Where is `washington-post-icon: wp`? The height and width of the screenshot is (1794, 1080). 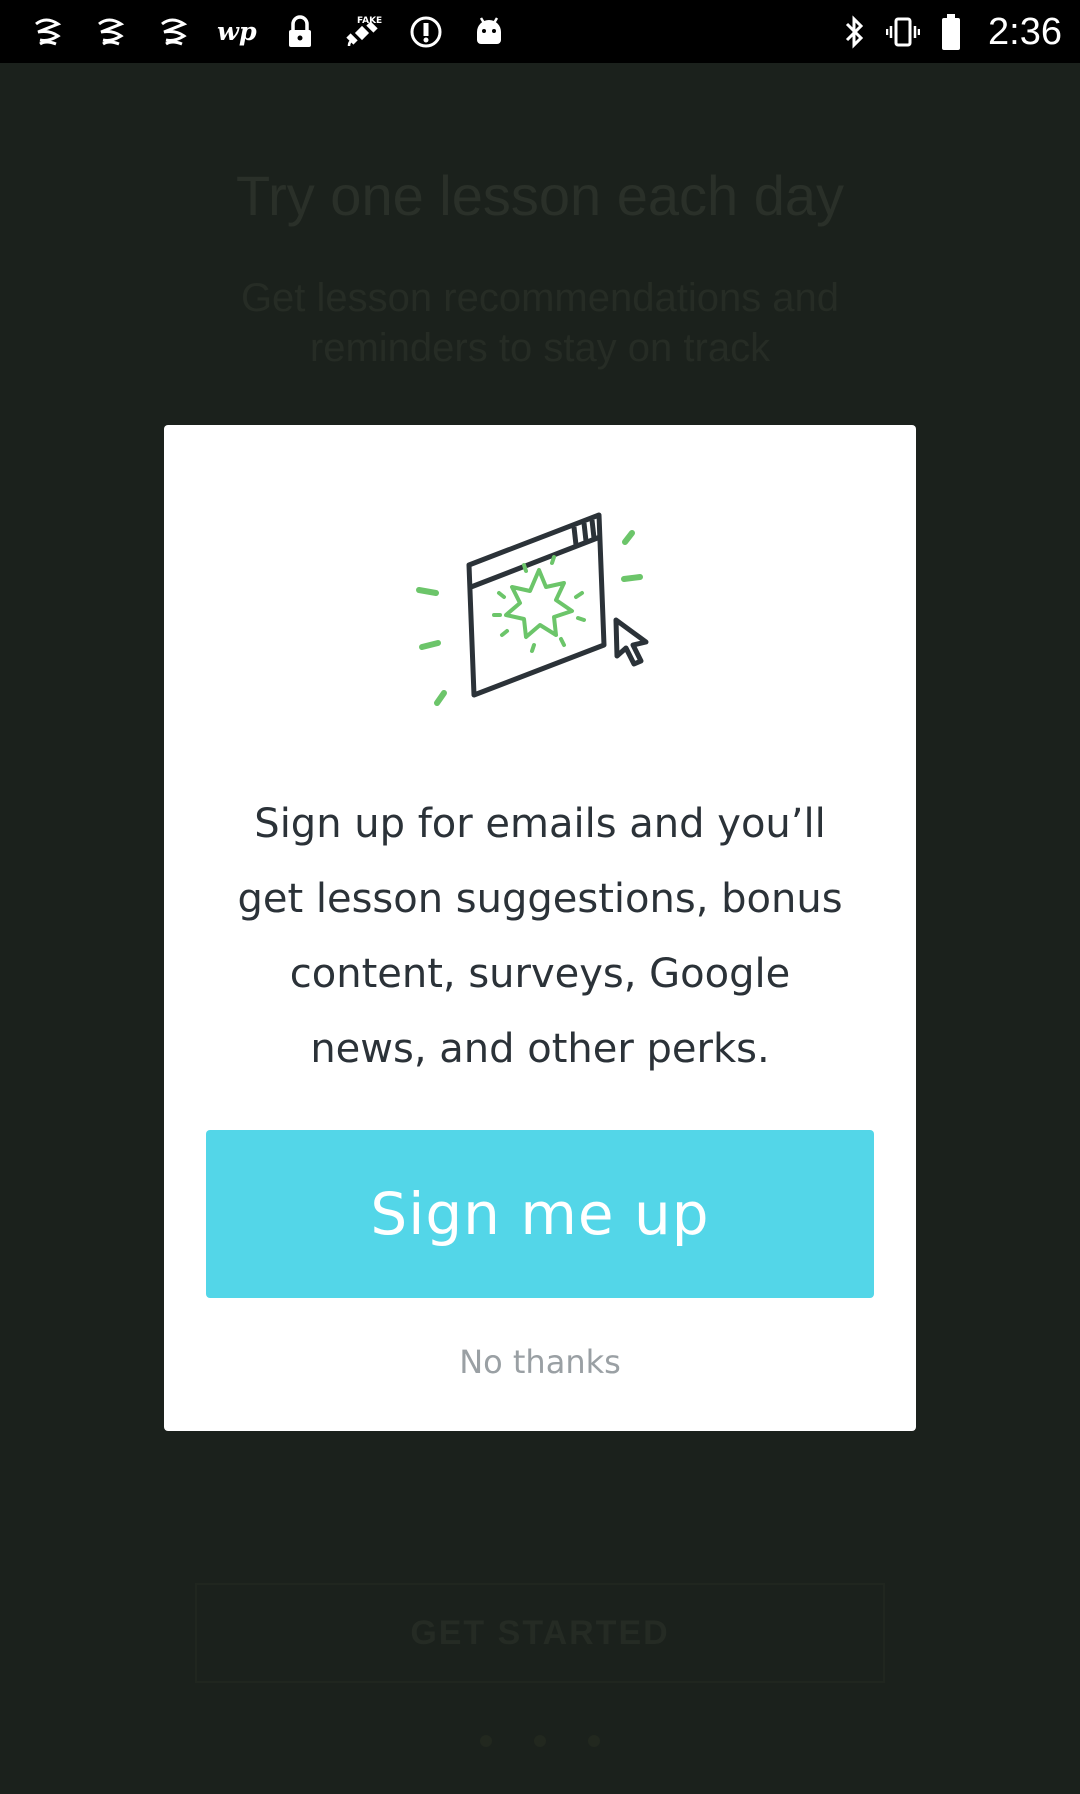 washington-post-icon: wp is located at coordinates (237, 32).